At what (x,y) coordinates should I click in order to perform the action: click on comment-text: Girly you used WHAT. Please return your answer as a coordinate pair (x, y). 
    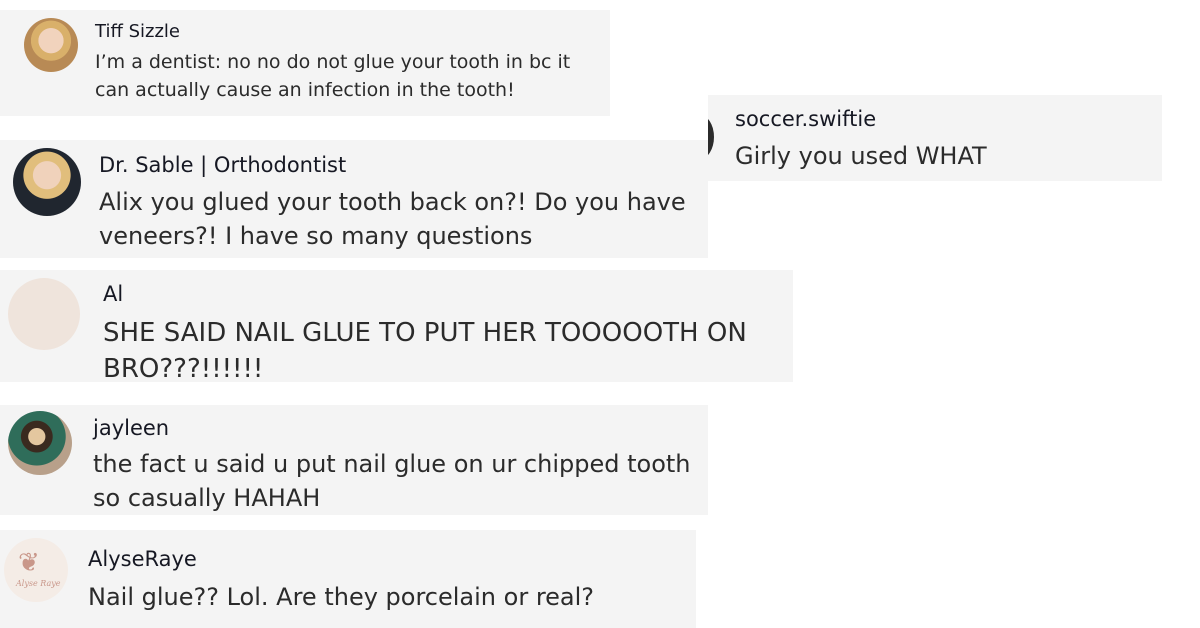
    Looking at the image, I should click on (861, 156).